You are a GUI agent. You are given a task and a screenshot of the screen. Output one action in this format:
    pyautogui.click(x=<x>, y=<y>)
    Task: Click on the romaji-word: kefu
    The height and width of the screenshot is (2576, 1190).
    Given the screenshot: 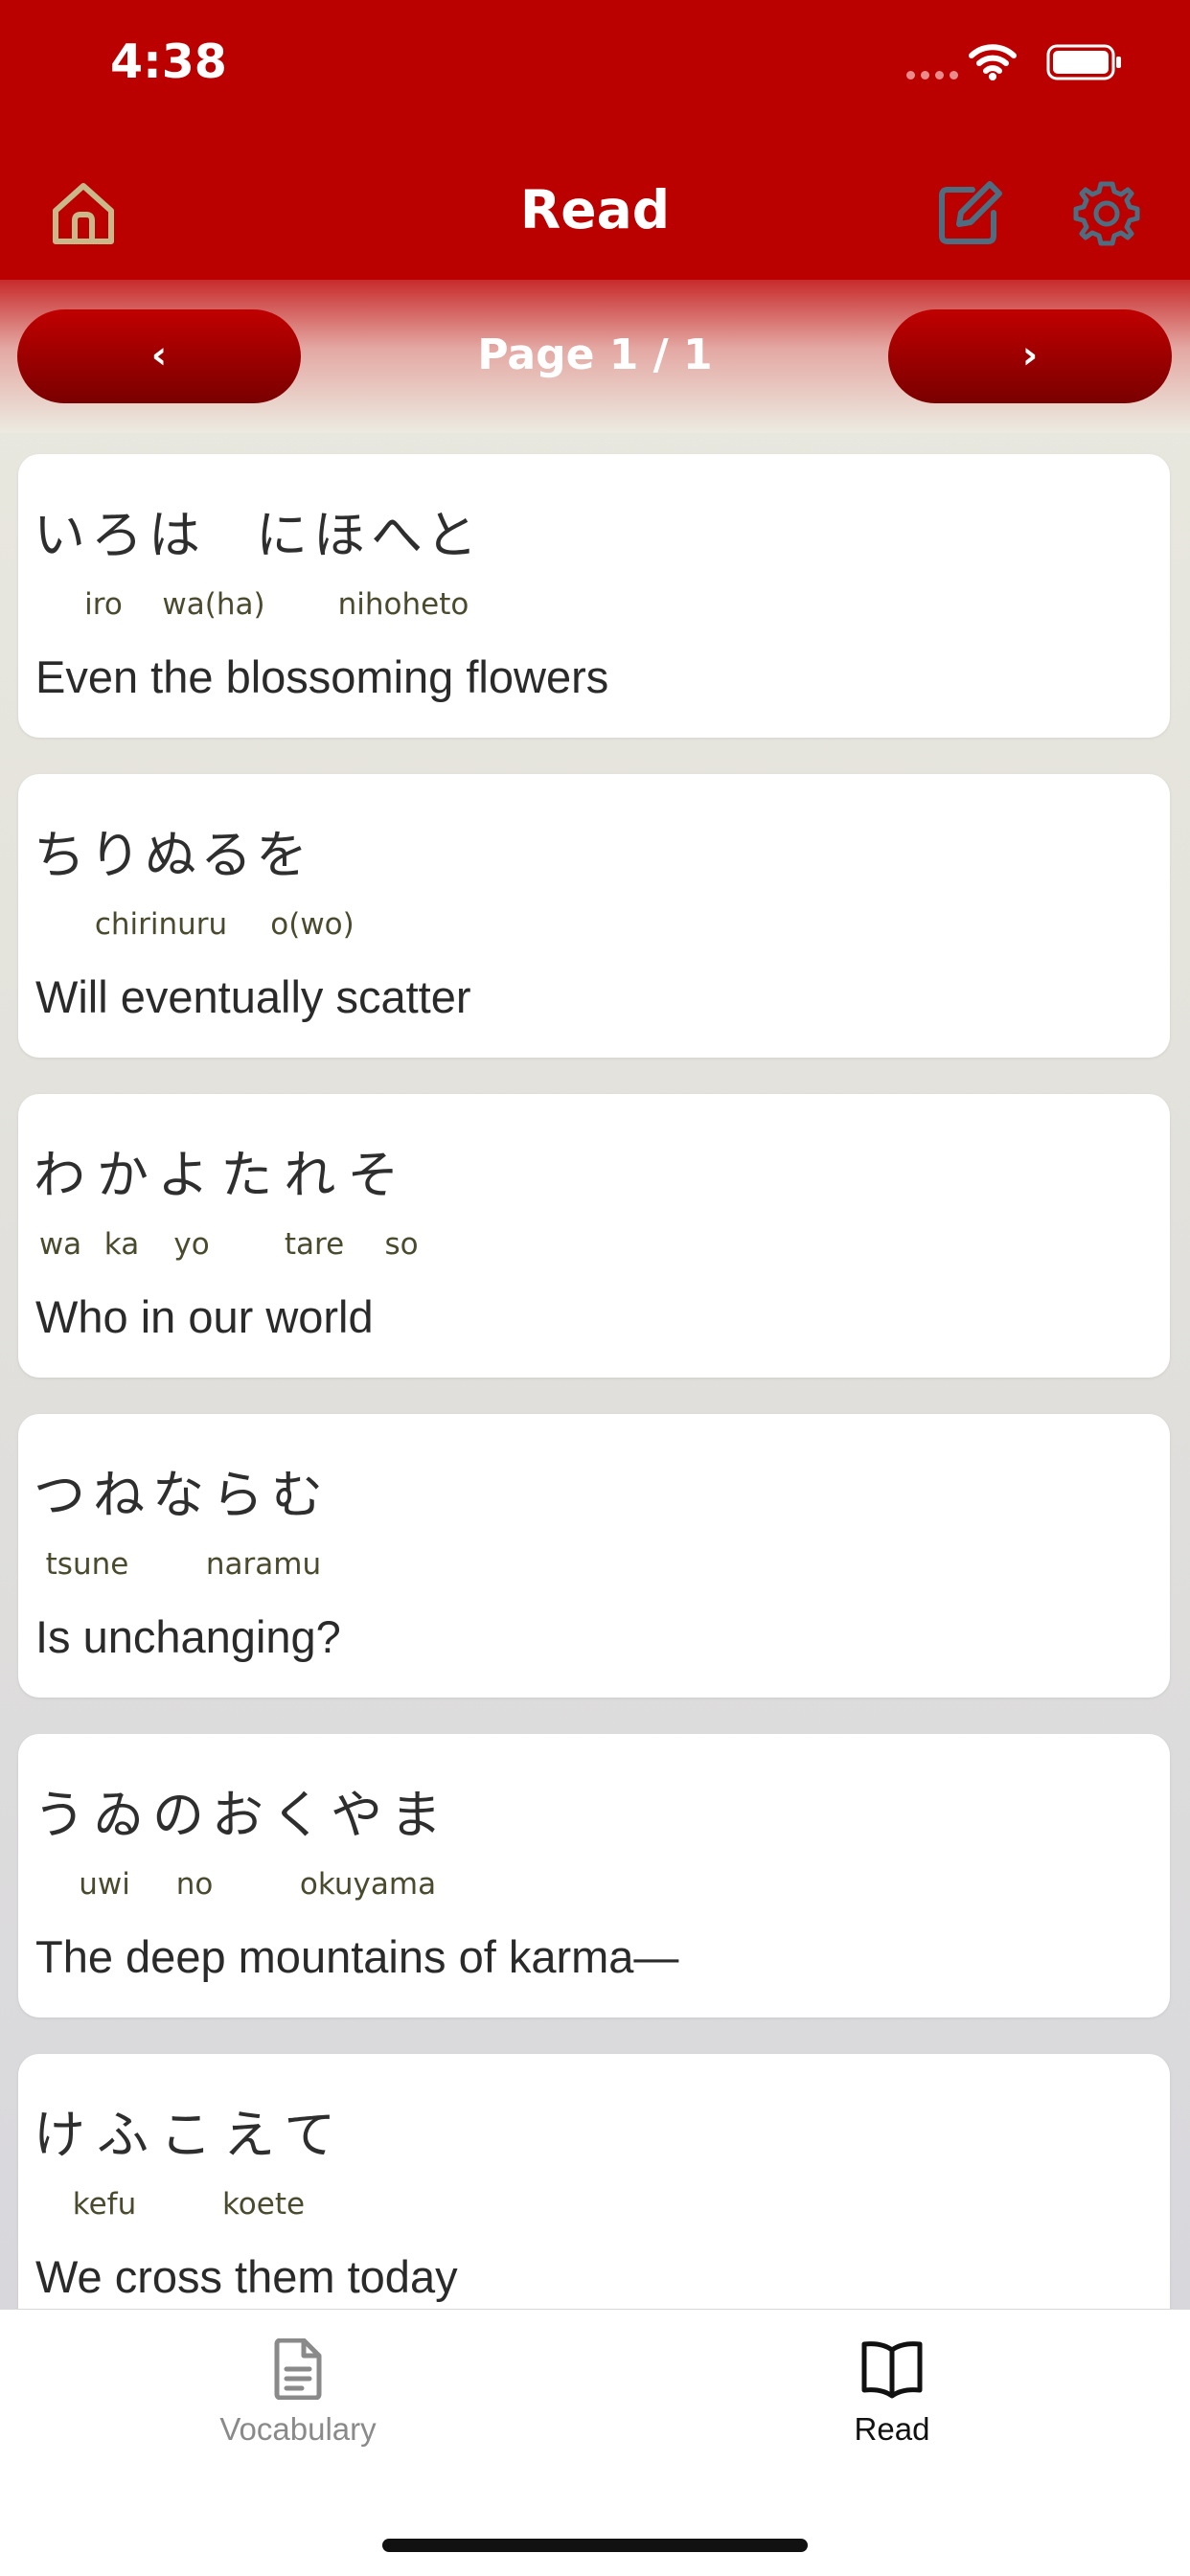 What is the action you would take?
    pyautogui.click(x=105, y=2204)
    